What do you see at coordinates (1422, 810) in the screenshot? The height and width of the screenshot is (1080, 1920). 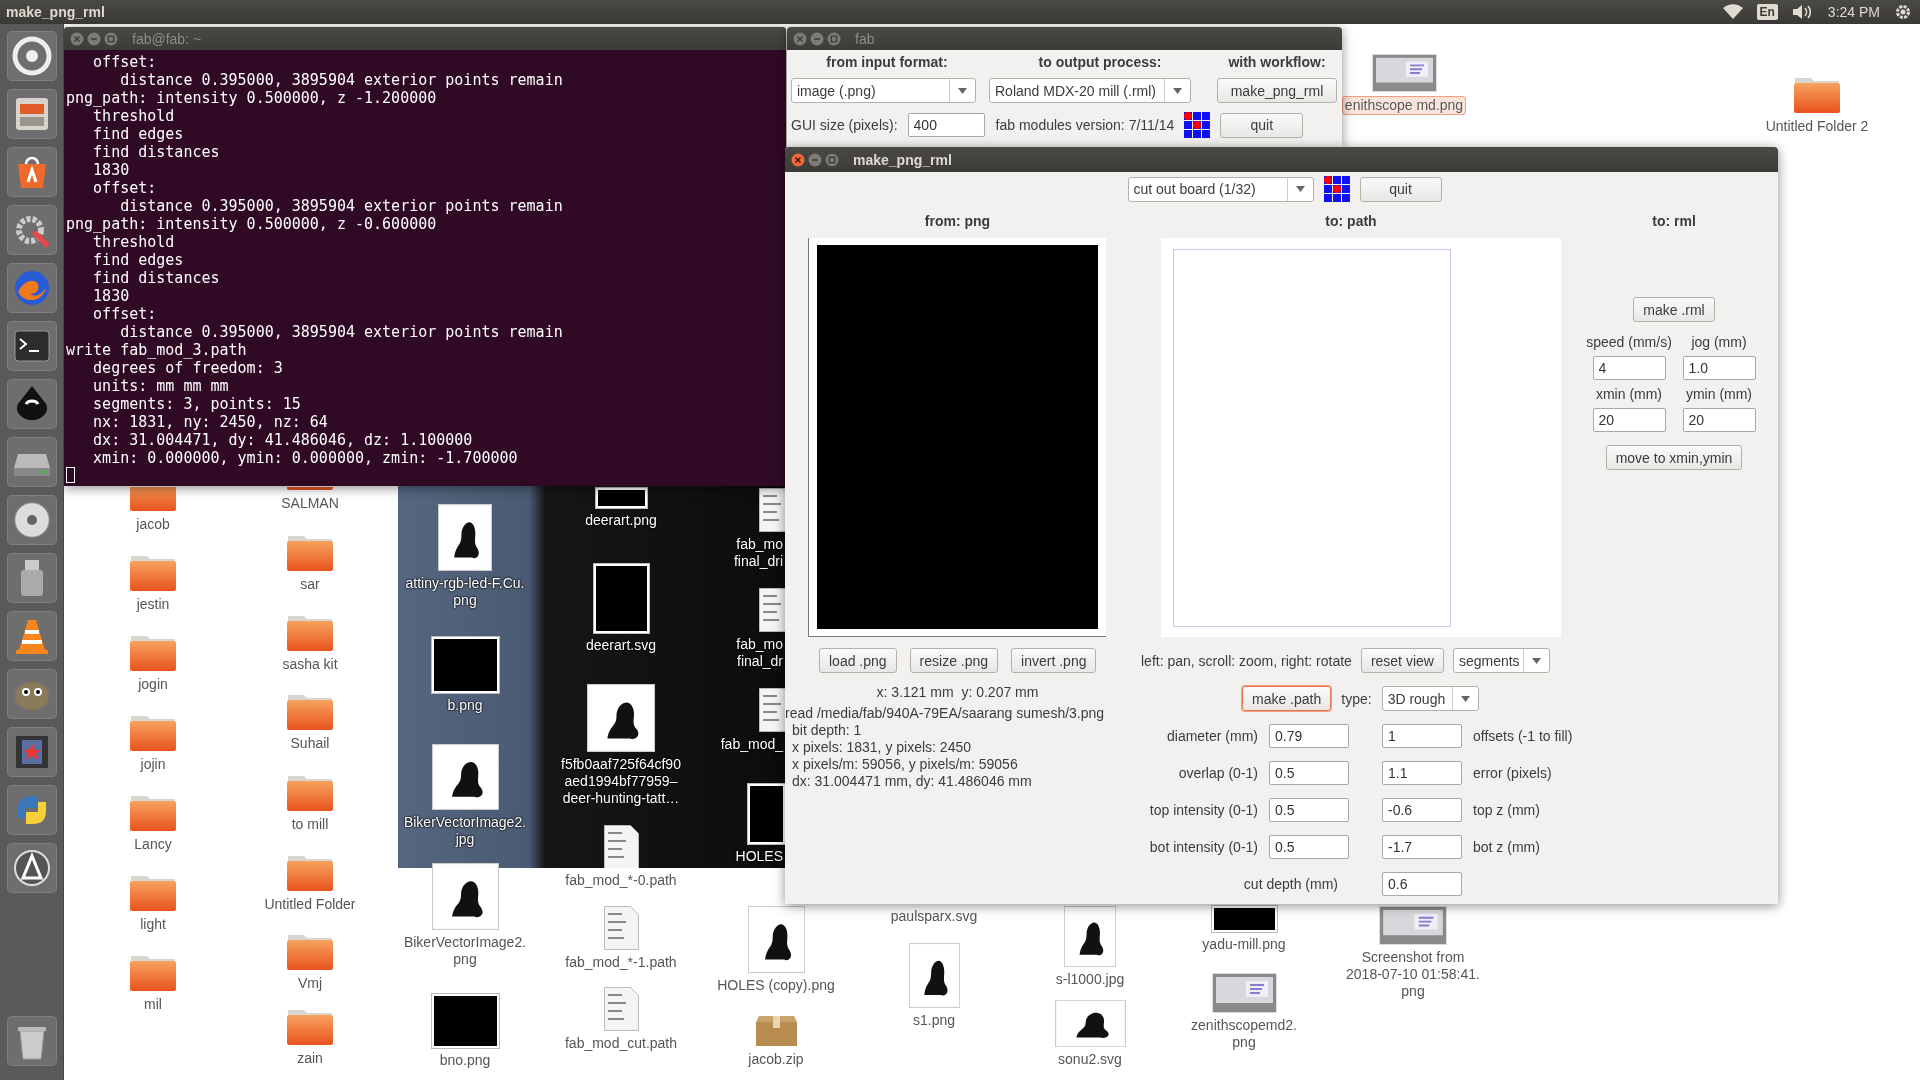 I see `input-field: -0.6` at bounding box center [1422, 810].